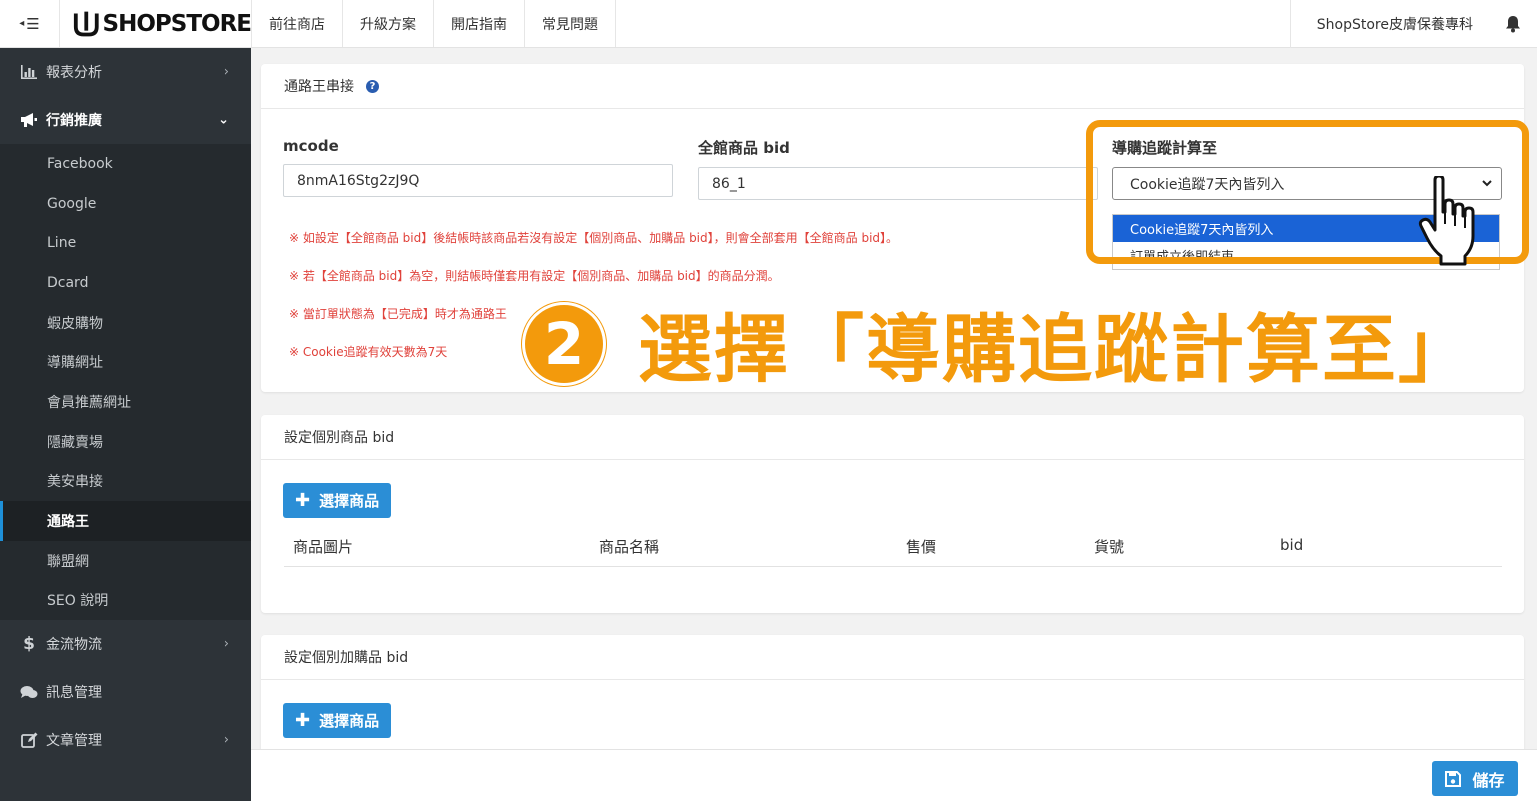 The width and height of the screenshot is (1537, 801). What do you see at coordinates (125, 692) in the screenshot?
I see `sidebar-item-messages: 訊息管理` at bounding box center [125, 692].